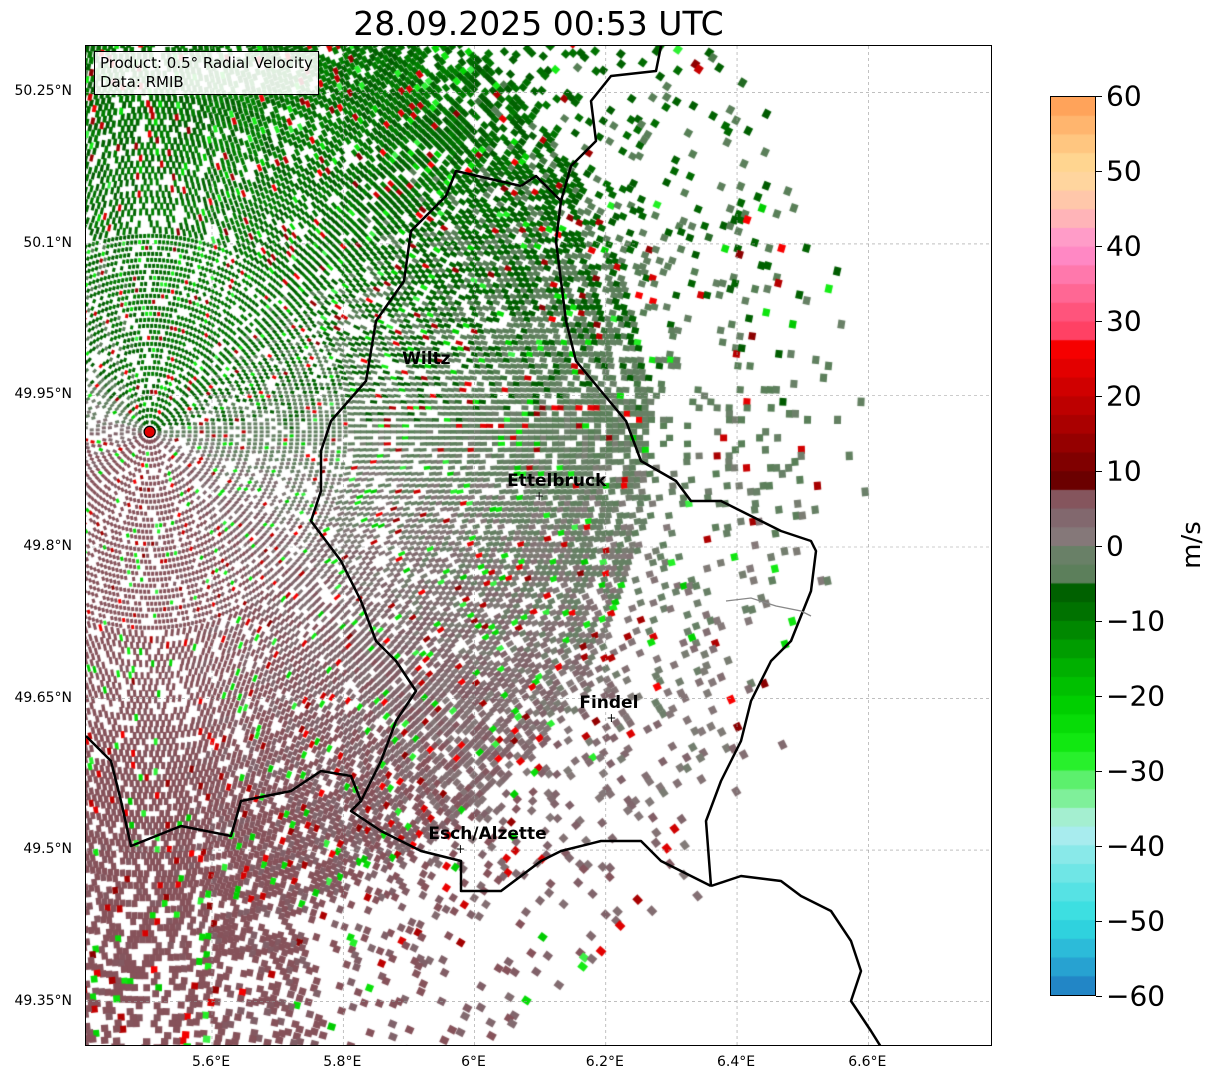  What do you see at coordinates (426, 359) in the screenshot?
I see `city-label: Wiltz` at bounding box center [426, 359].